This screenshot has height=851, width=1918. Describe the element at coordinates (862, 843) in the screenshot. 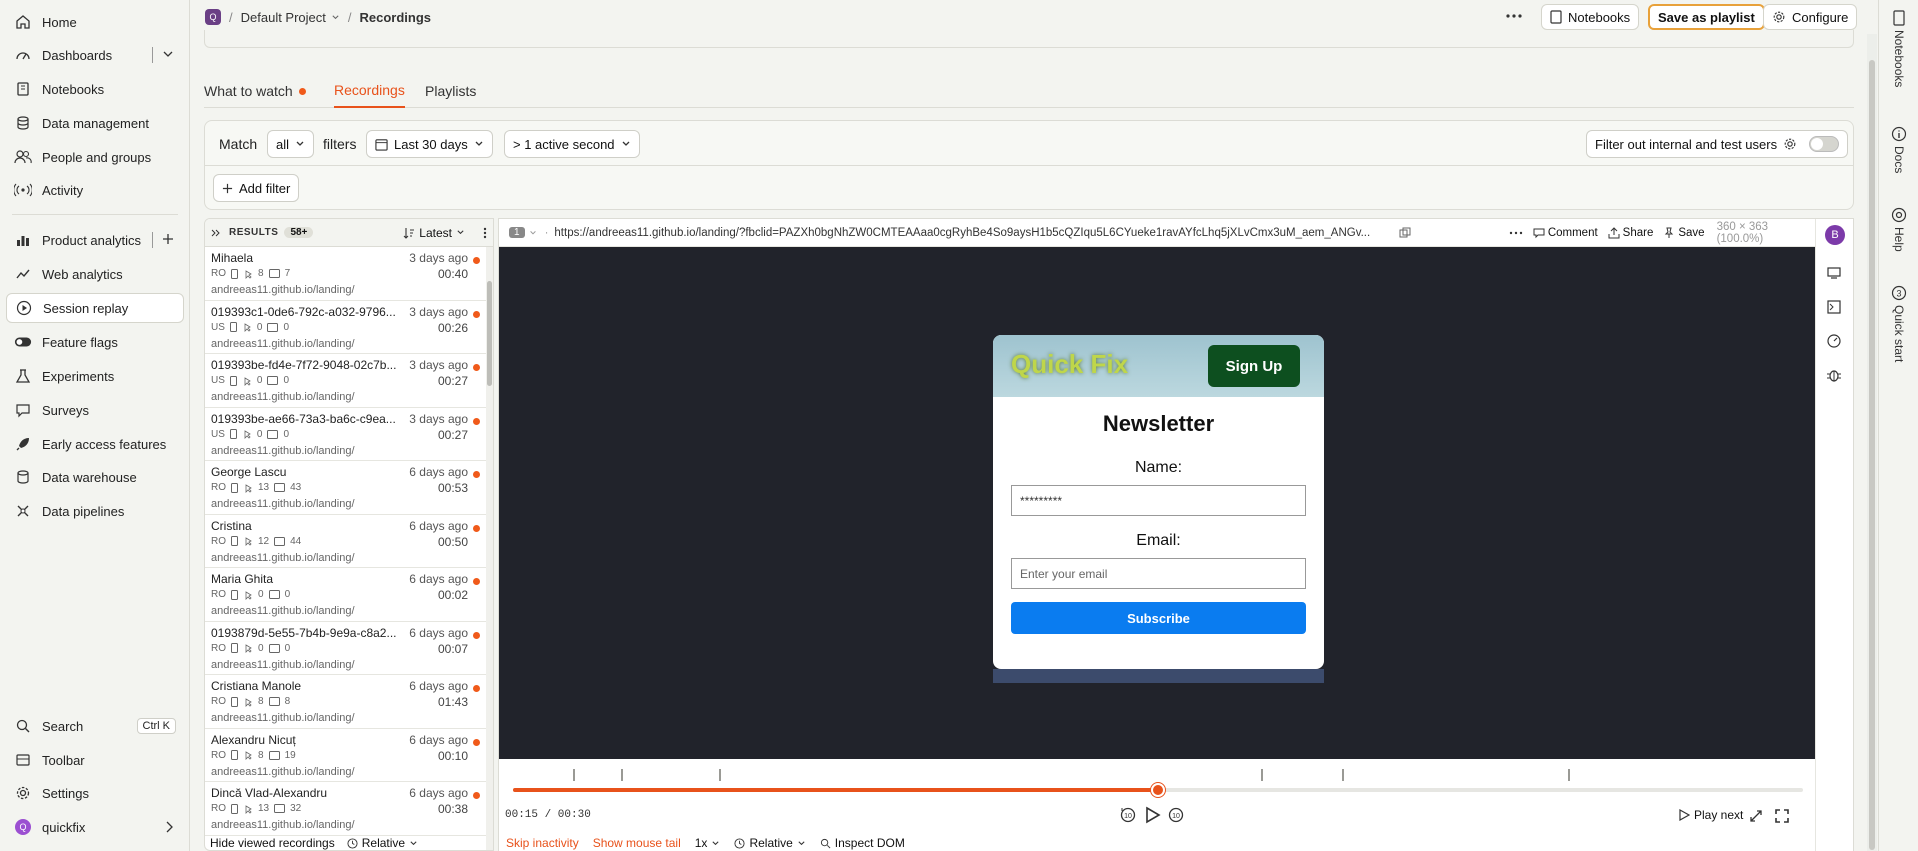

I see `inspect-dom-button: Inspect DOM` at that location.